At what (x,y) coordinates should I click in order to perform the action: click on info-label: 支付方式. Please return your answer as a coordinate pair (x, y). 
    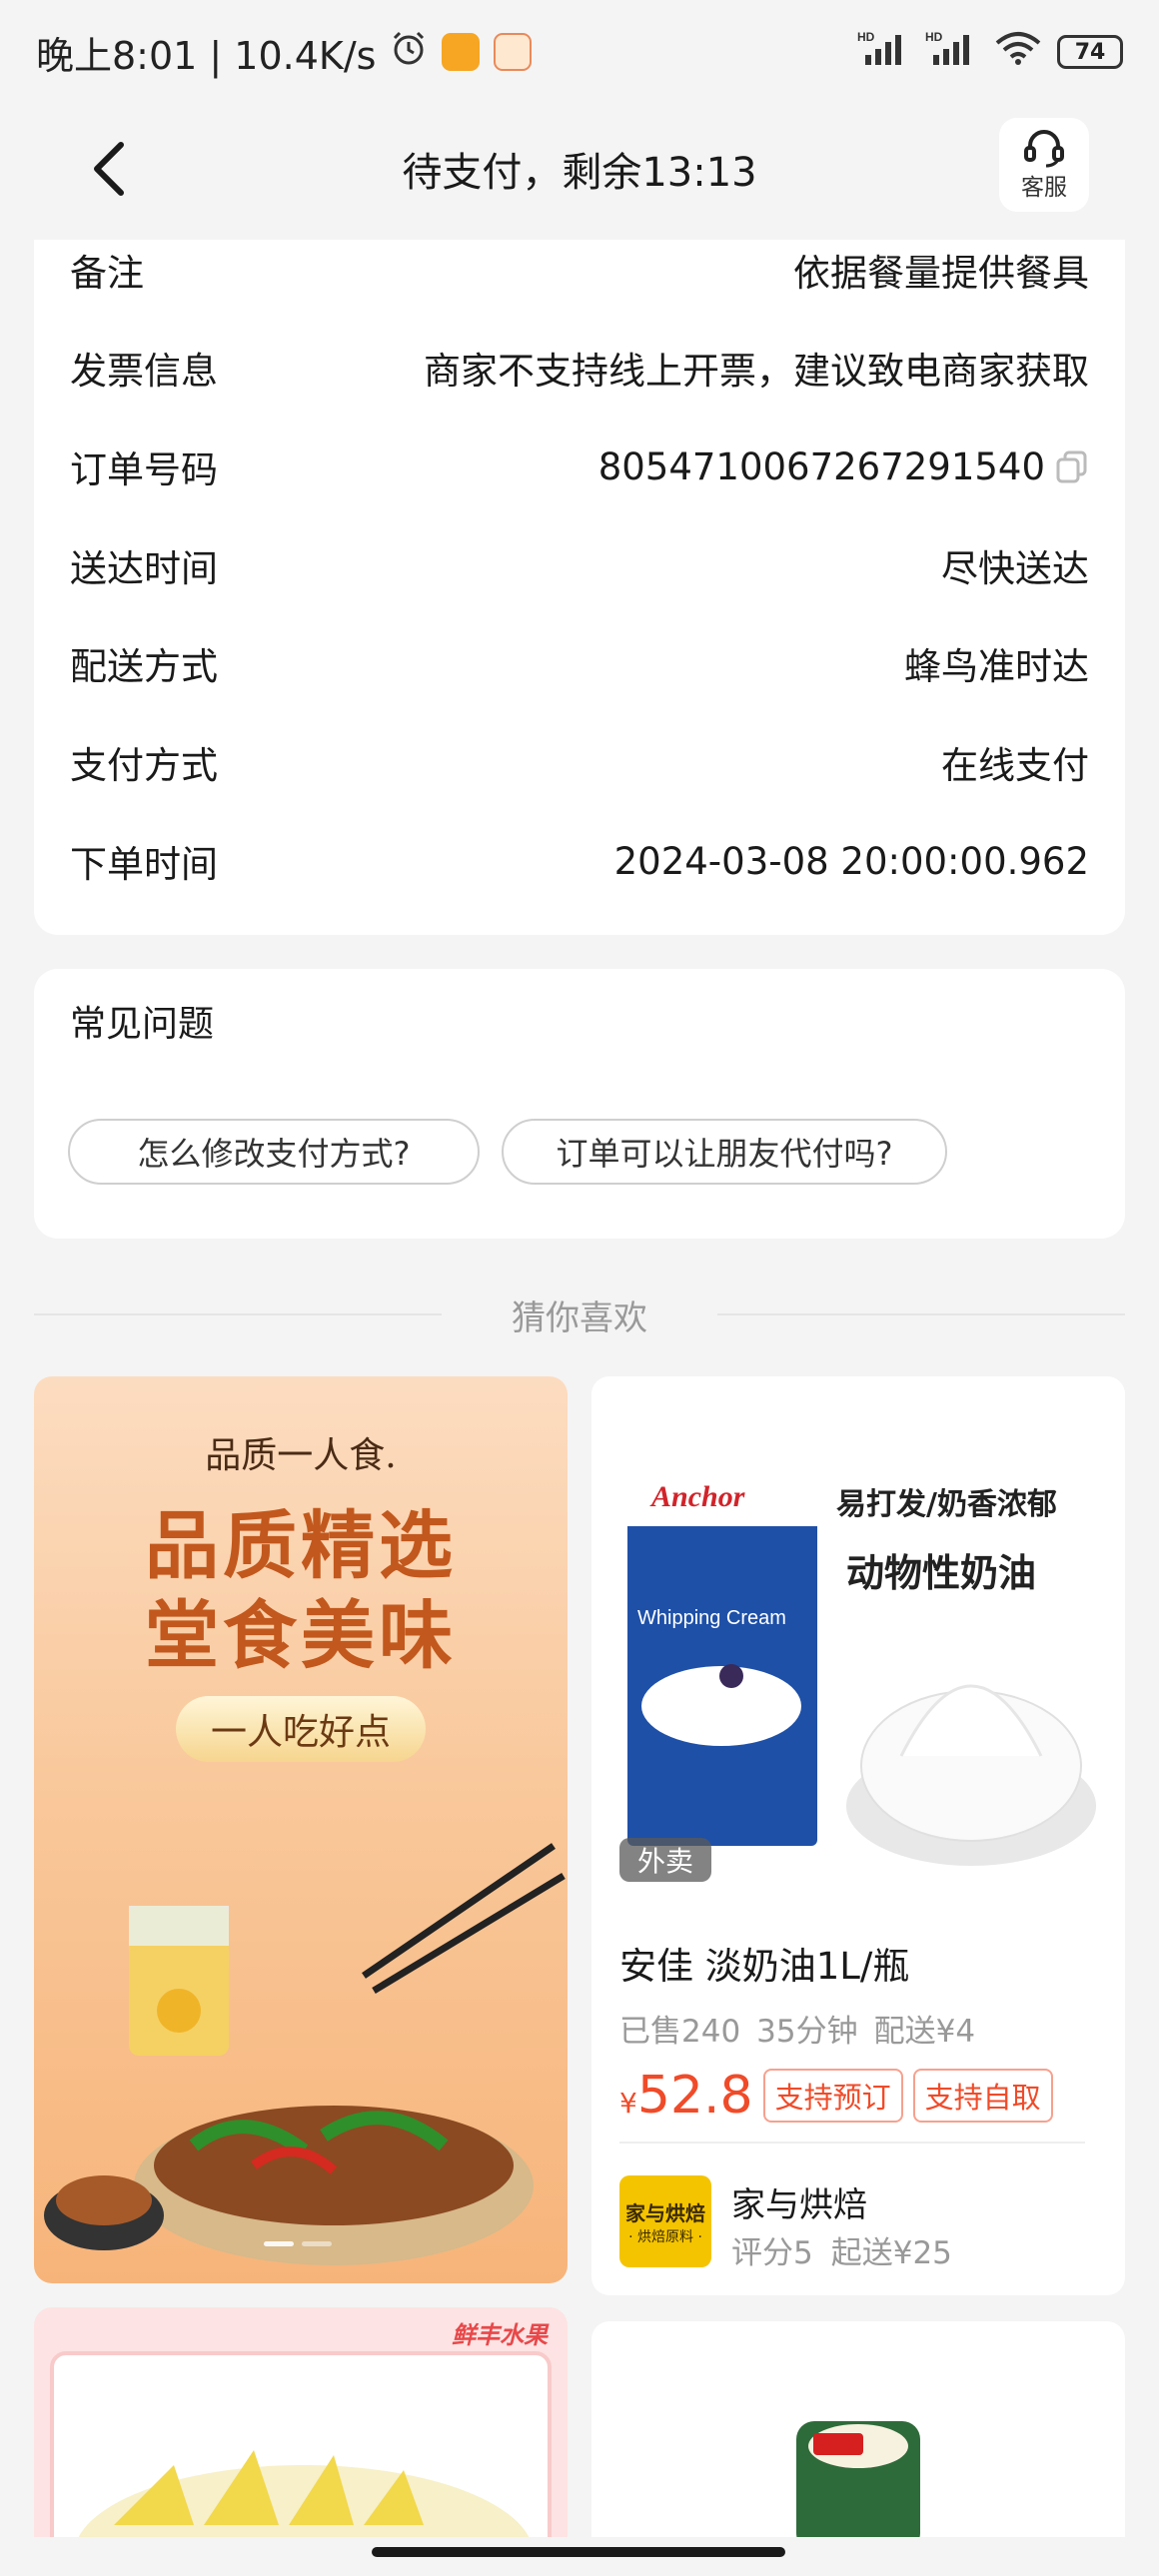
    Looking at the image, I should click on (144, 766).